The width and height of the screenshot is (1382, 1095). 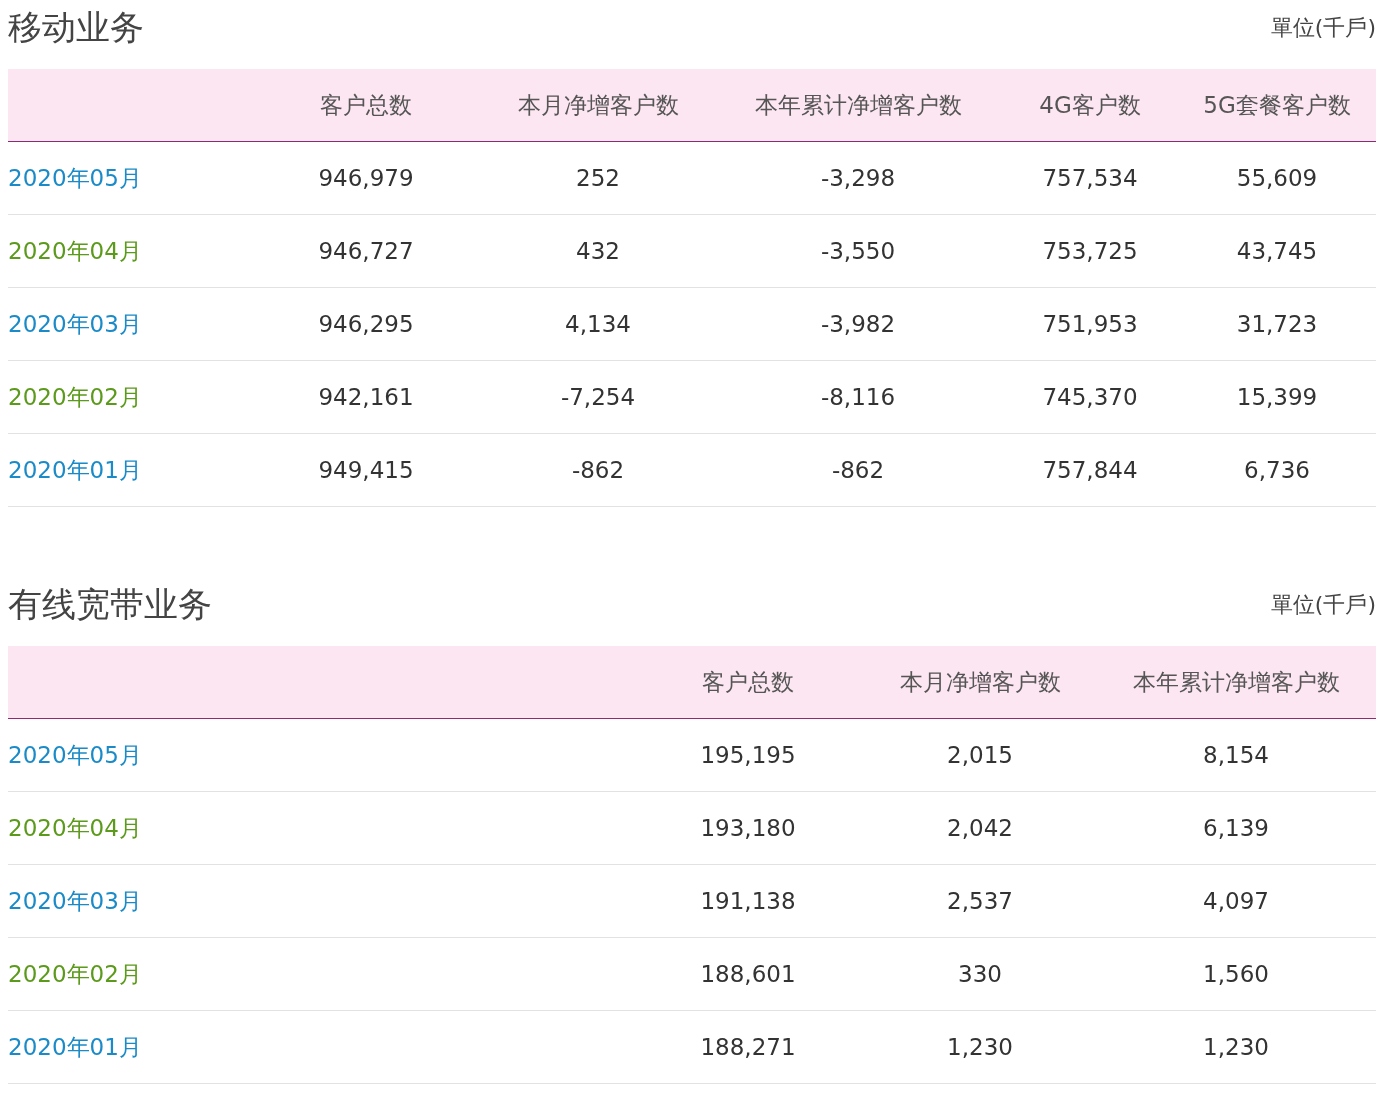 What do you see at coordinates (1236, 828) in the screenshot?
I see `table-cell-text: 6,139` at bounding box center [1236, 828].